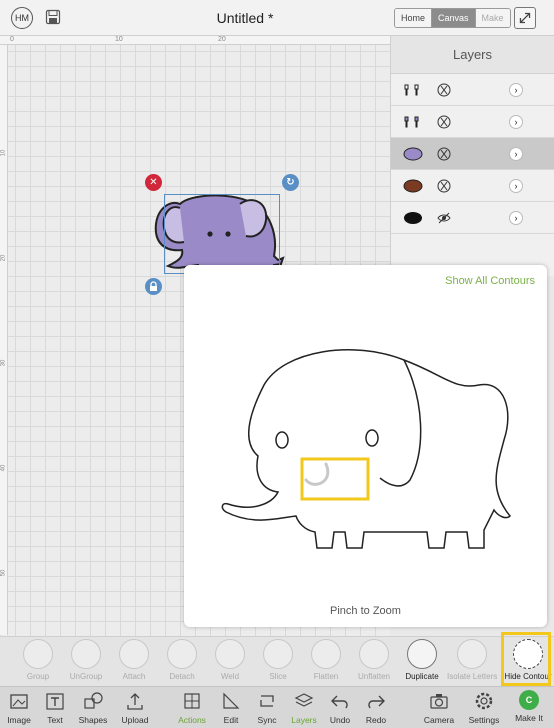 This screenshot has height=728, width=554. What do you see at coordinates (153, 286) in the screenshot?
I see `lock-handle-icon` at bounding box center [153, 286].